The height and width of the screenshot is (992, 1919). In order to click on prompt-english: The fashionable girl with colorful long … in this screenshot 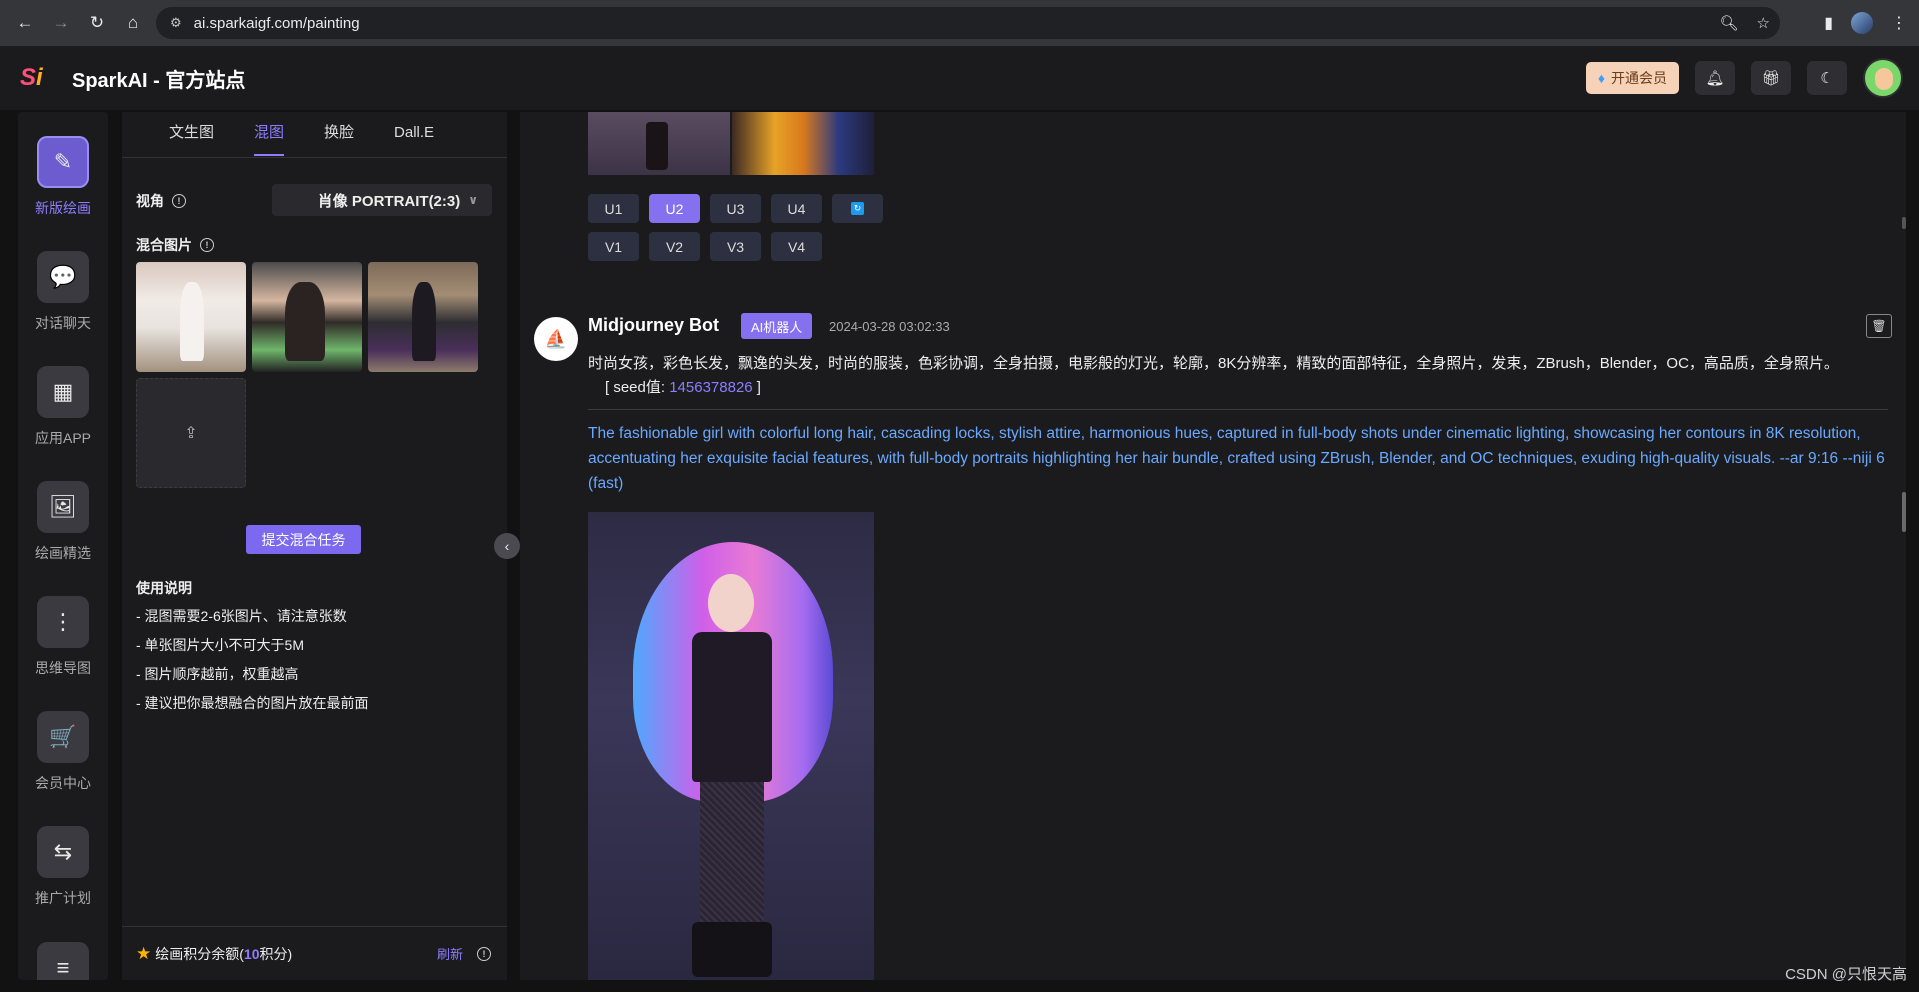, I will do `click(1236, 458)`.